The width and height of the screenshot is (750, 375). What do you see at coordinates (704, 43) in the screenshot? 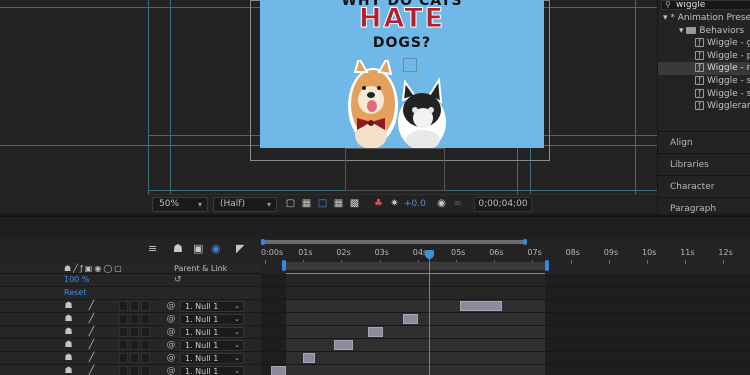
I see `tree-item: ƒWiggle - ge` at bounding box center [704, 43].